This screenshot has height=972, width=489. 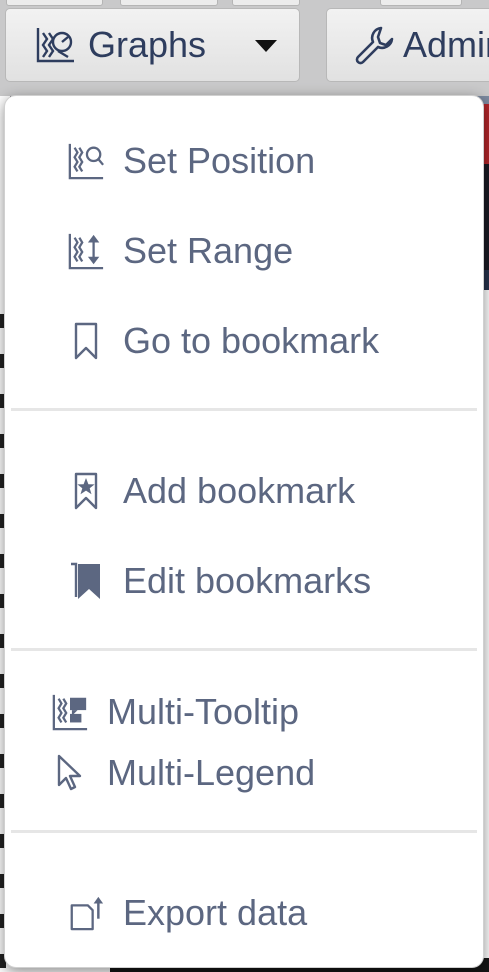 I want to click on menu-item-add-bookmark: Add bookmark, so click(x=244, y=491).